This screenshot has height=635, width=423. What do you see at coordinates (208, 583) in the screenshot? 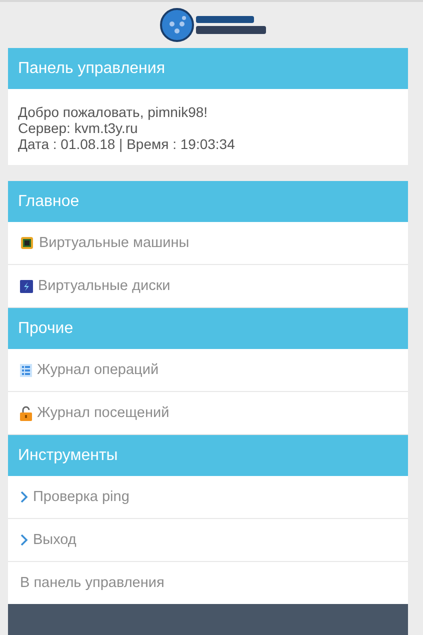
I see `back-link: В панель управления` at bounding box center [208, 583].